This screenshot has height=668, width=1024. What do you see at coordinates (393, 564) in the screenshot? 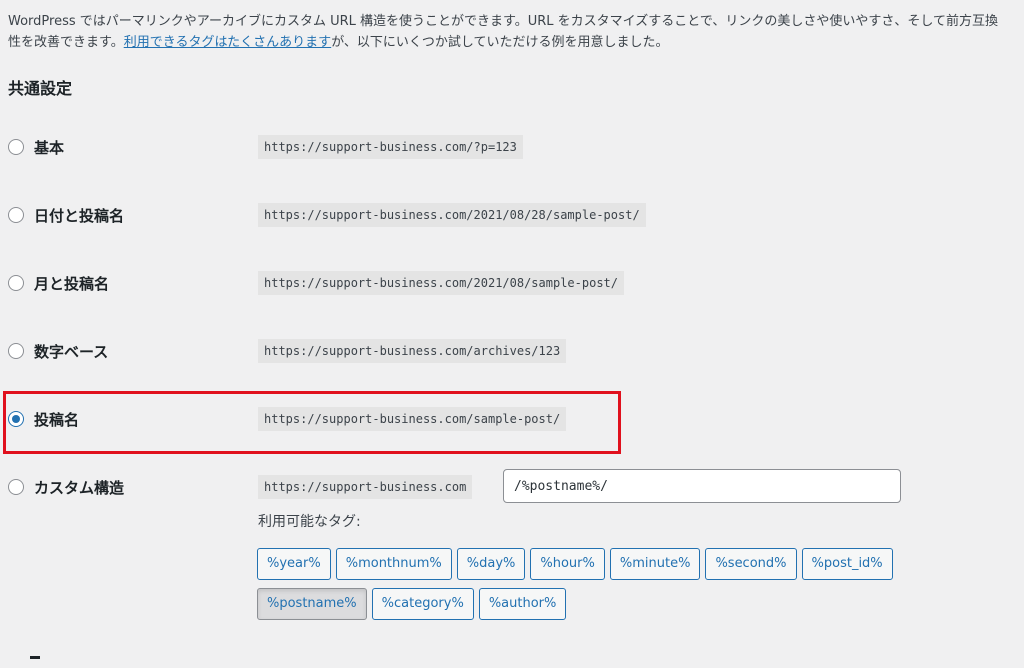
I see `tag-button-monthnum: %monthnum%` at bounding box center [393, 564].